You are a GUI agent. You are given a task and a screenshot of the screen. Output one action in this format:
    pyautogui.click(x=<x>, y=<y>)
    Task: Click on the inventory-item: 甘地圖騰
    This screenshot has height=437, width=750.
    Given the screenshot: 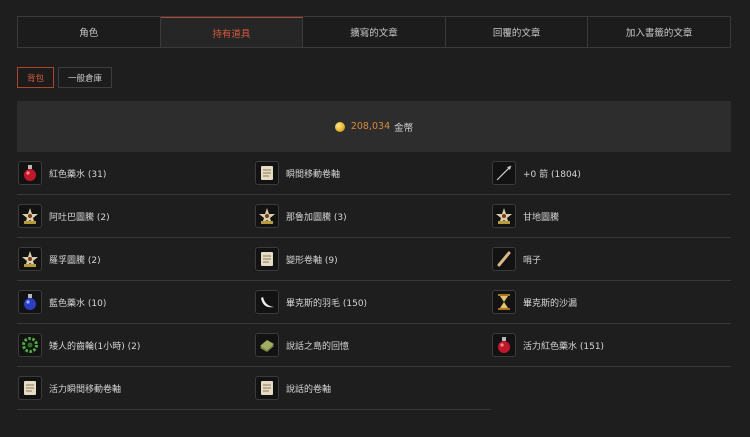 What is the action you would take?
    pyautogui.click(x=611, y=216)
    